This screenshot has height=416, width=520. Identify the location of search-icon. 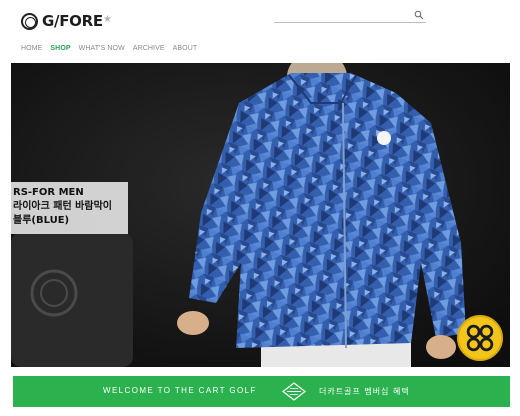
(419, 15).